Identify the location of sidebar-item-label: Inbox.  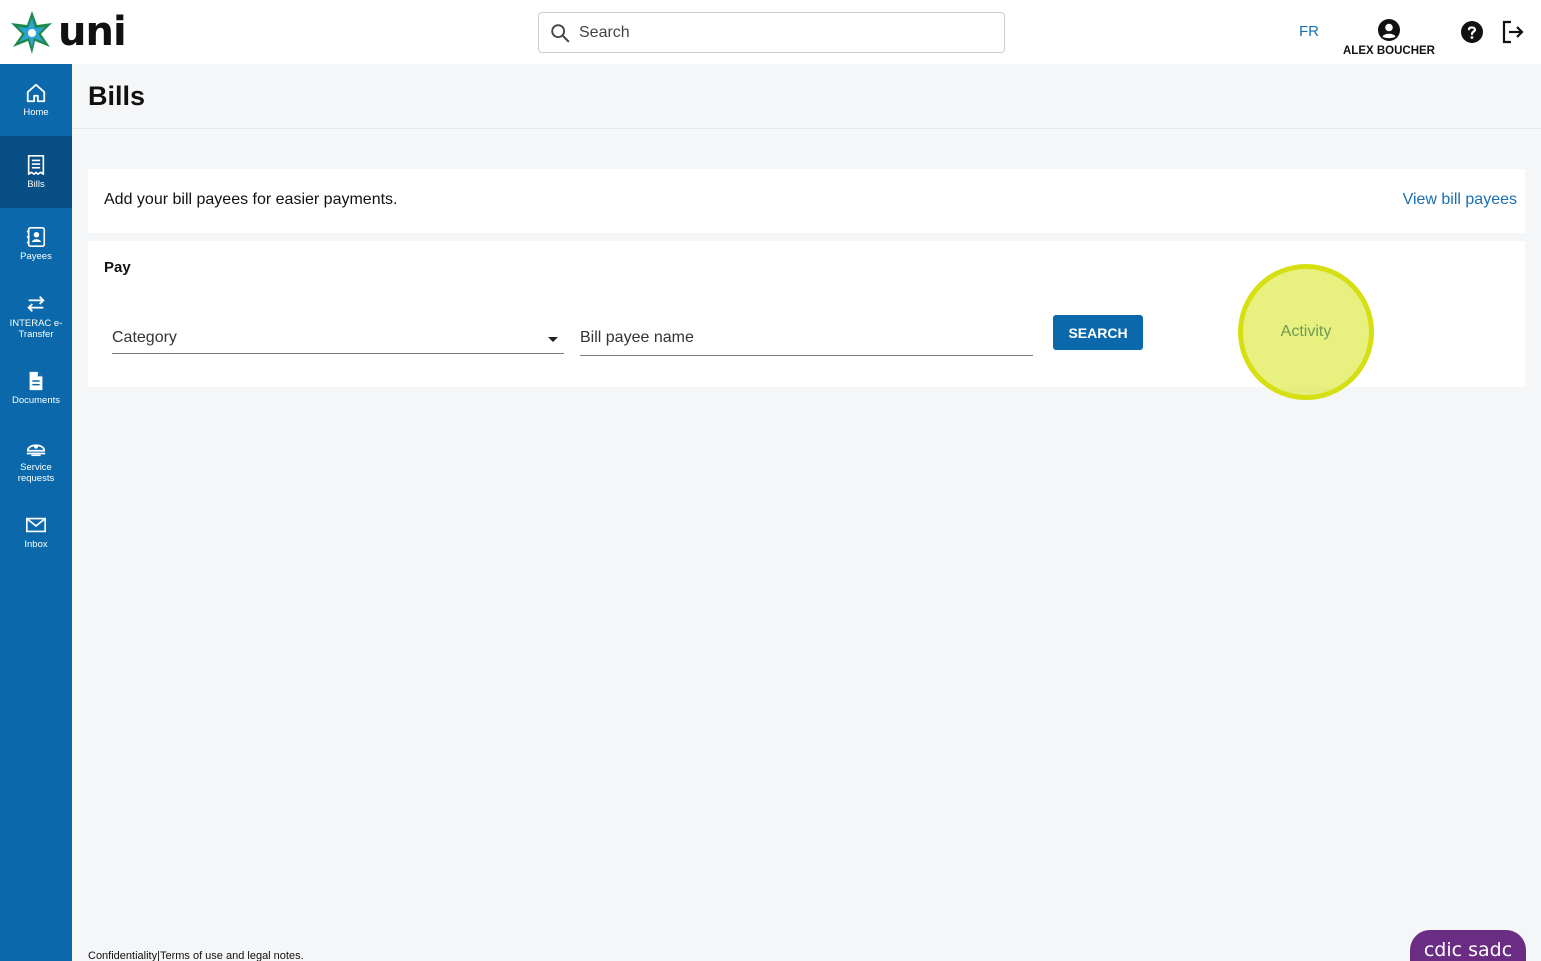
(36, 544).